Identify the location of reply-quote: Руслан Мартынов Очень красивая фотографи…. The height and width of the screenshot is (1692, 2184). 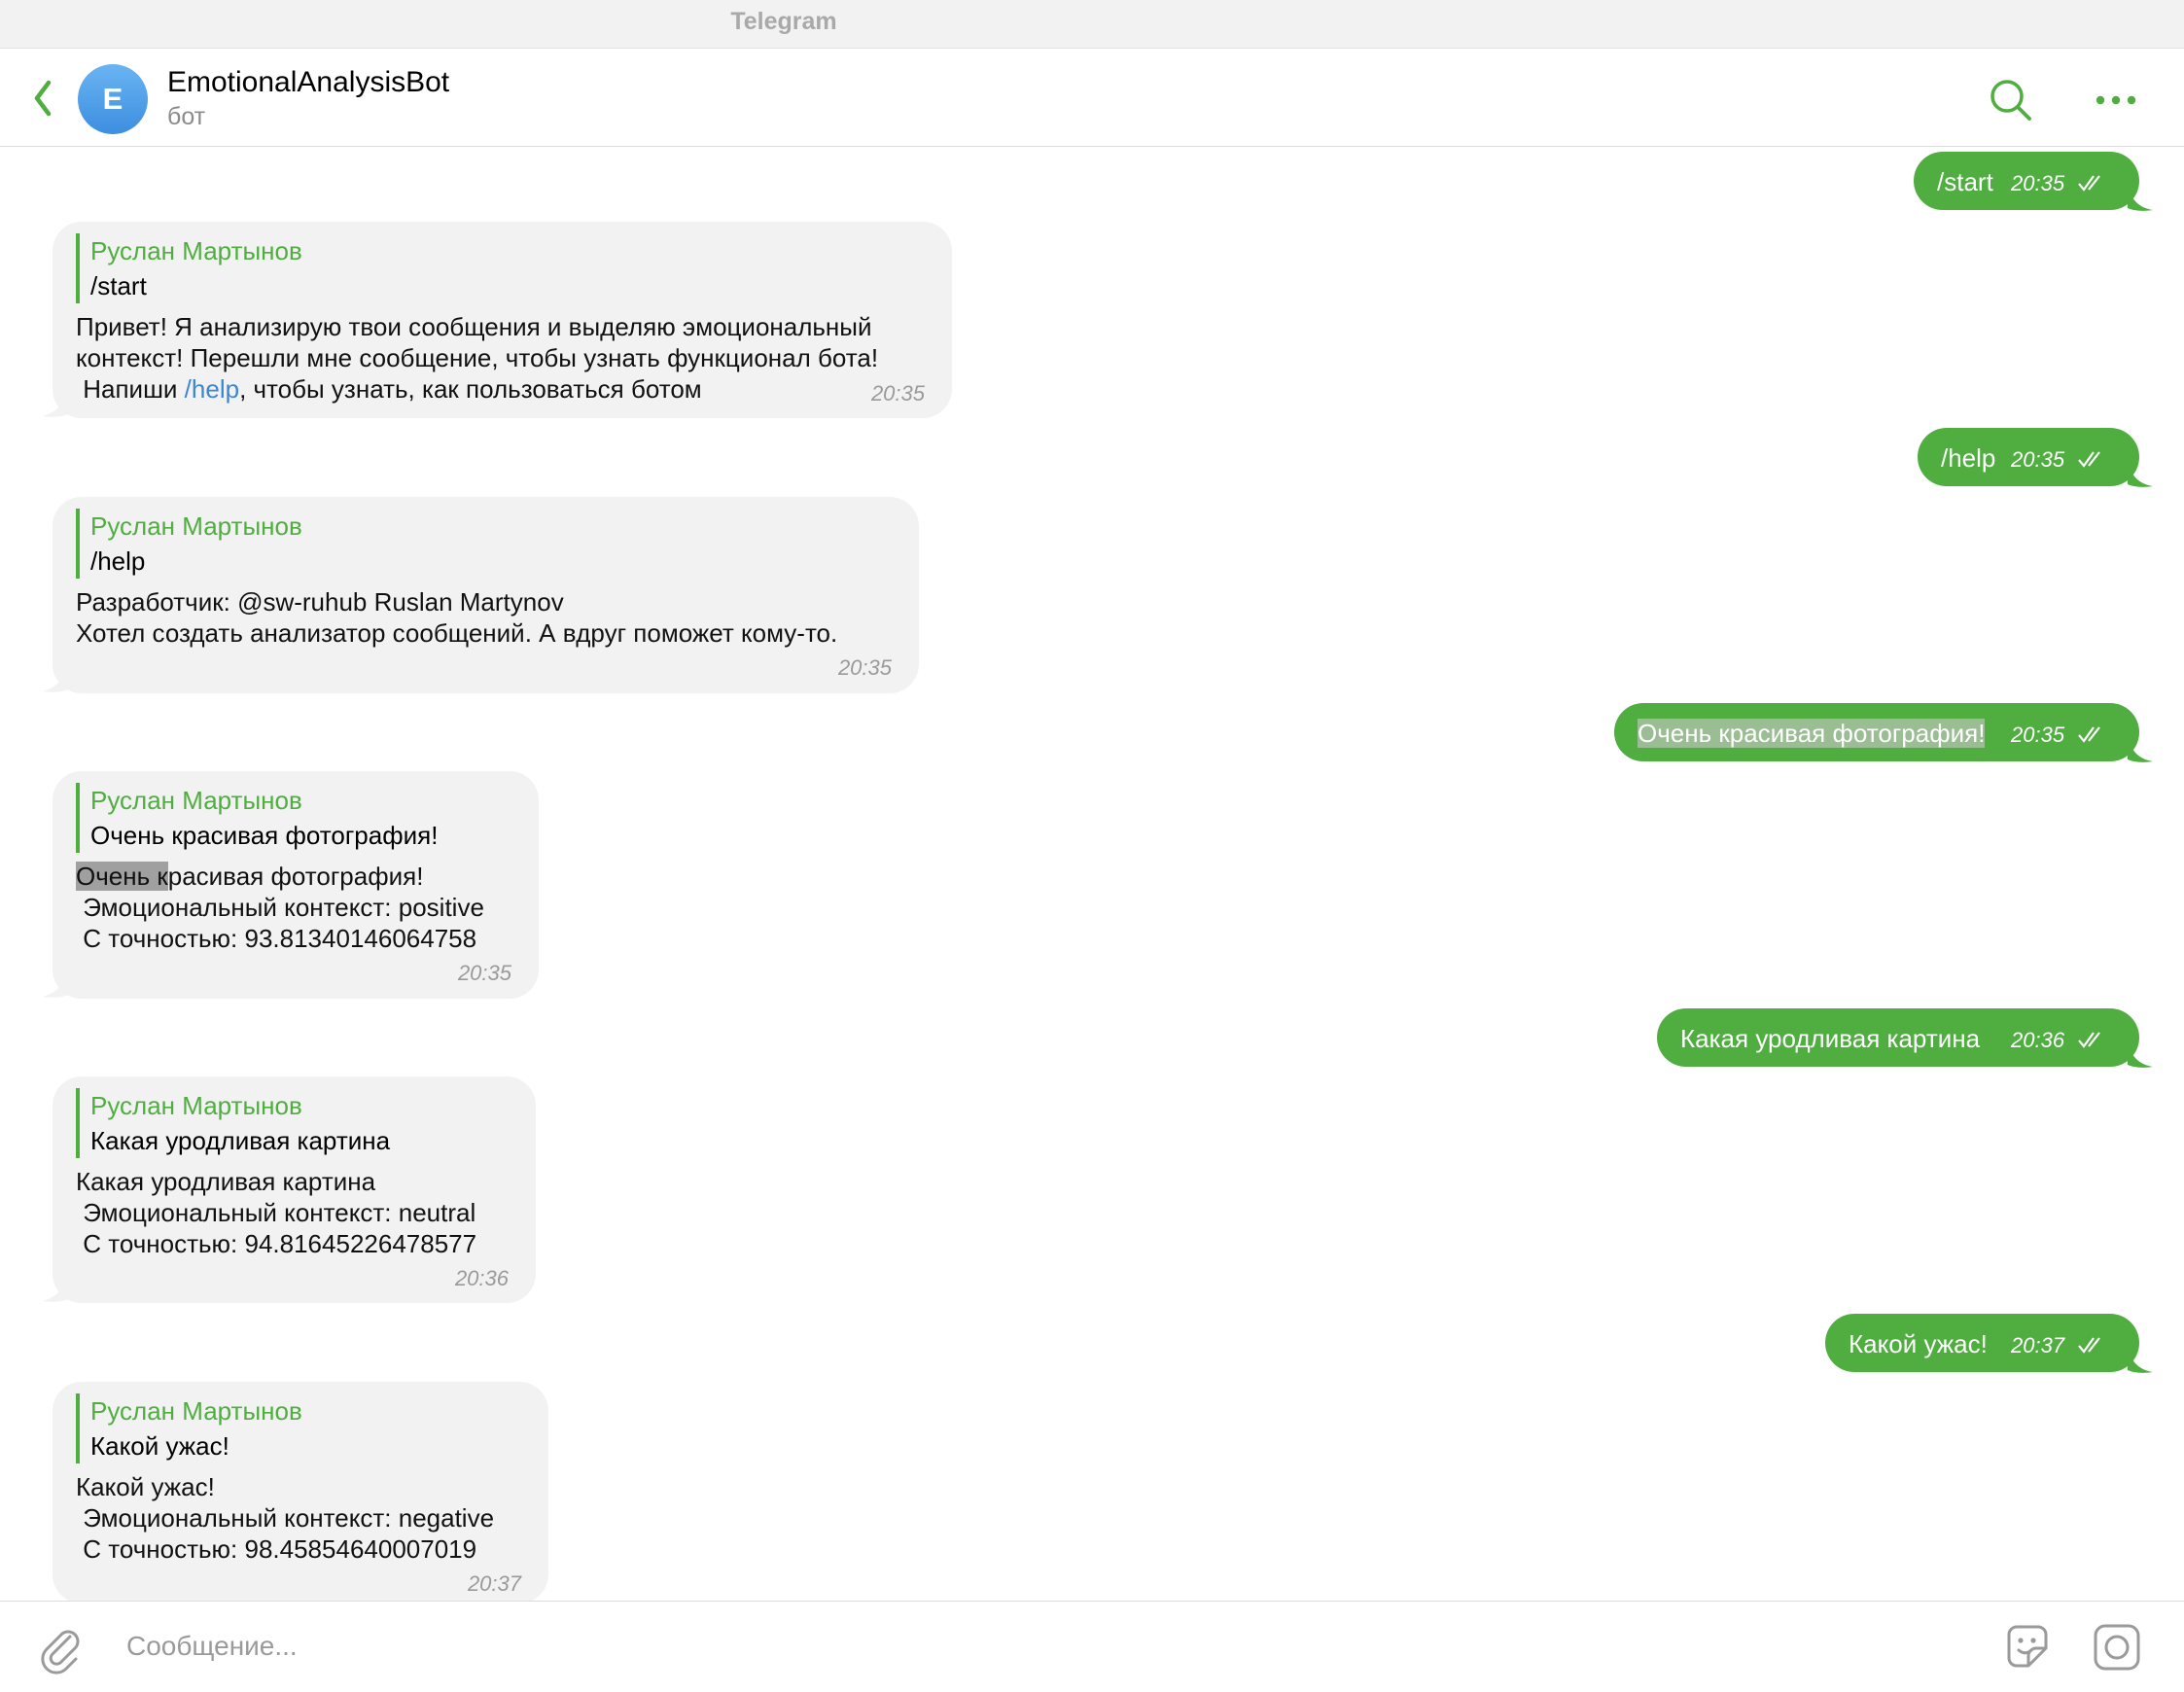
(257, 818).